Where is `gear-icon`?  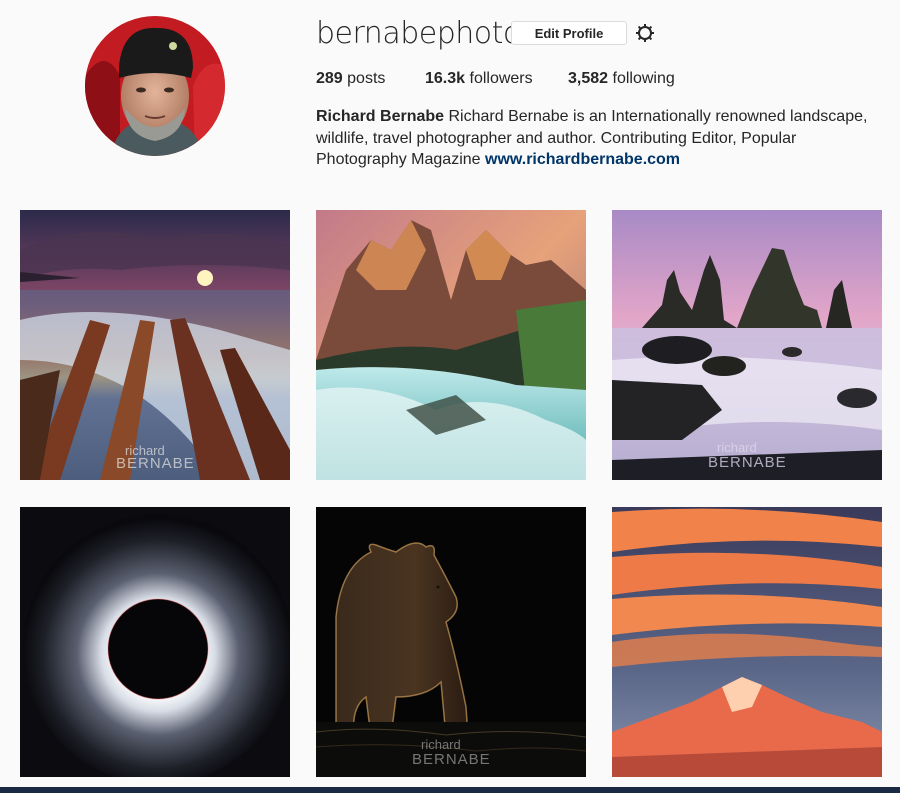 gear-icon is located at coordinates (645, 33).